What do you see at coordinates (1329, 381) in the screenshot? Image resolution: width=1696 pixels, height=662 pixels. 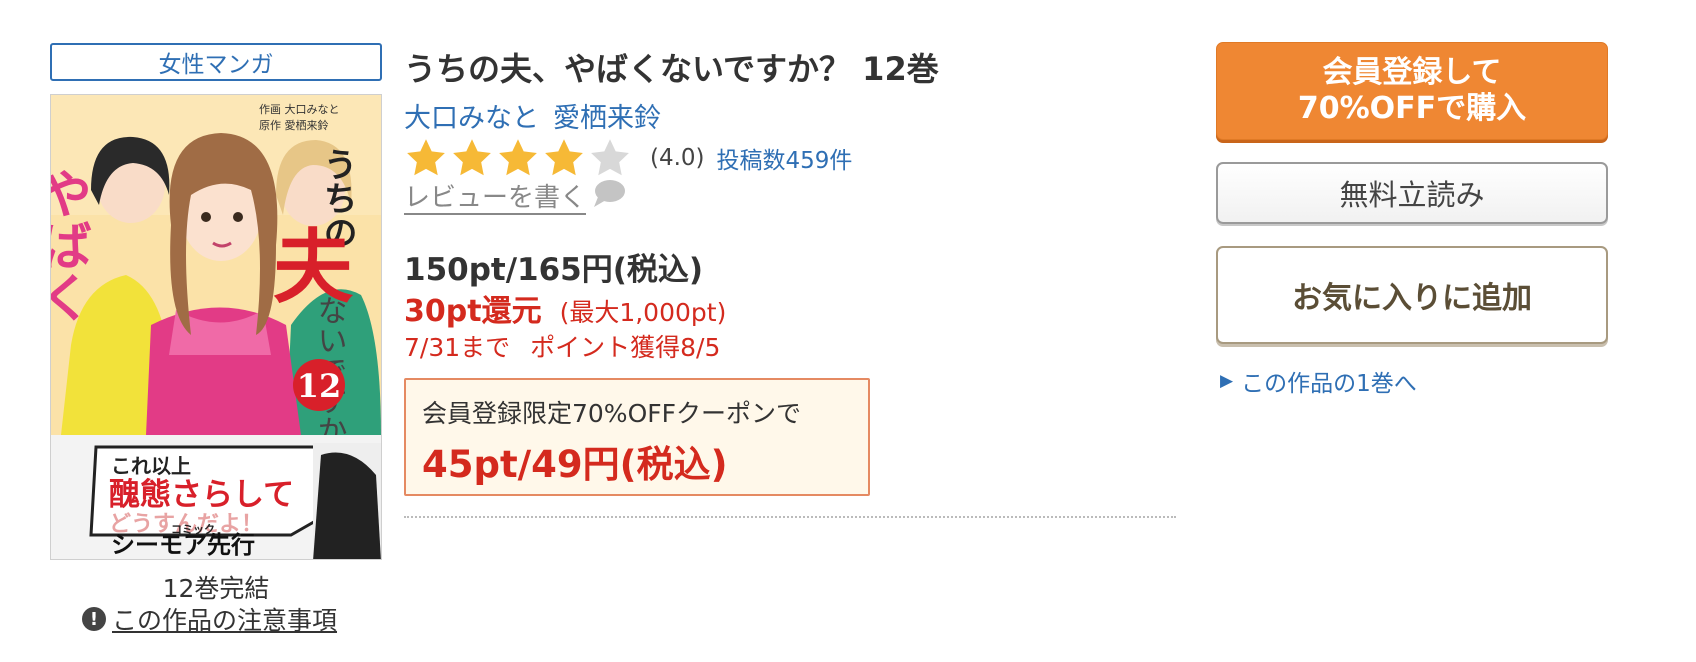 I see `first-volume-label: この作品の1巻へ` at bounding box center [1329, 381].